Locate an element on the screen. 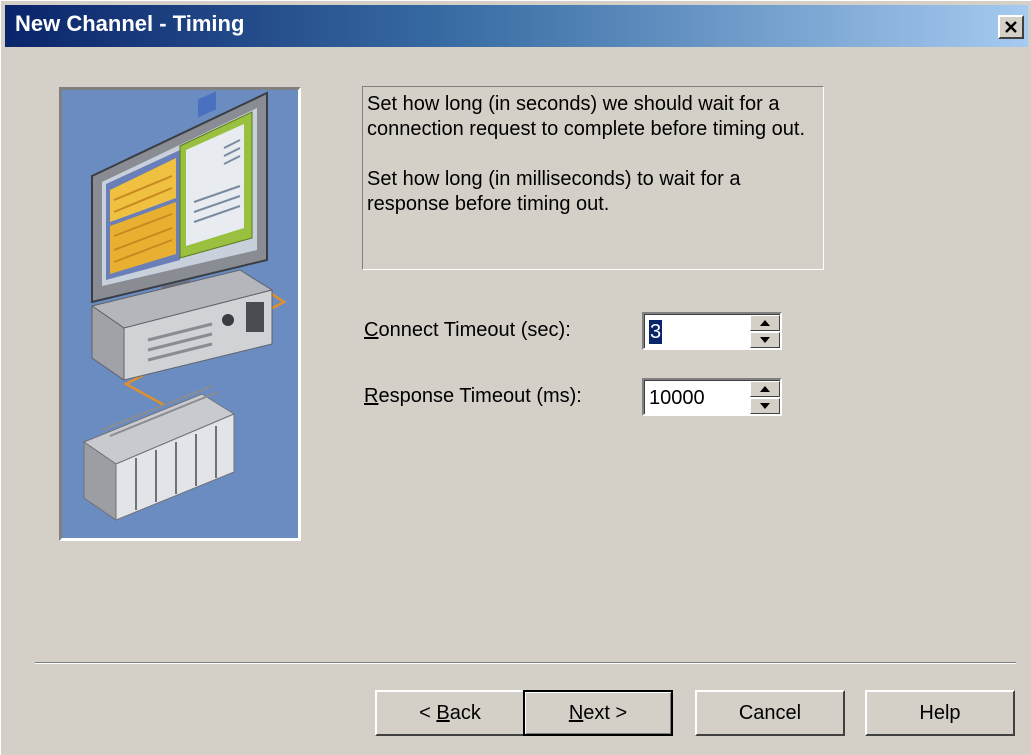 The width and height of the screenshot is (1031, 755). next-button-label: ext > is located at coordinates (605, 712).